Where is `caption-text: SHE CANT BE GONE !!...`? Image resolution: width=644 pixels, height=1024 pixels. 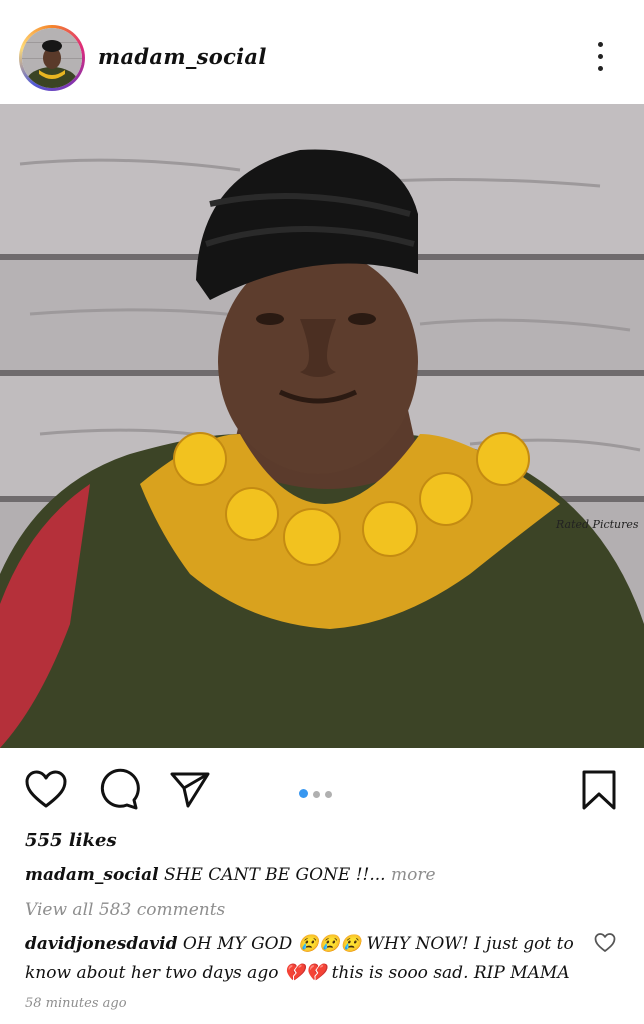 caption-text: SHE CANT BE GONE !!... is located at coordinates (275, 875).